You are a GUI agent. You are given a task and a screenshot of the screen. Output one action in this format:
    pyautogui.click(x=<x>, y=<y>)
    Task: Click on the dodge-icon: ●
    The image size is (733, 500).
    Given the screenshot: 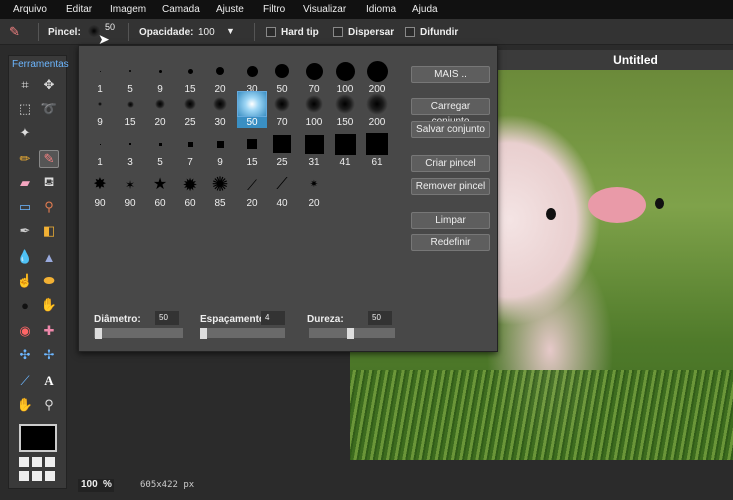 What is the action you would take?
    pyautogui.click(x=25, y=305)
    